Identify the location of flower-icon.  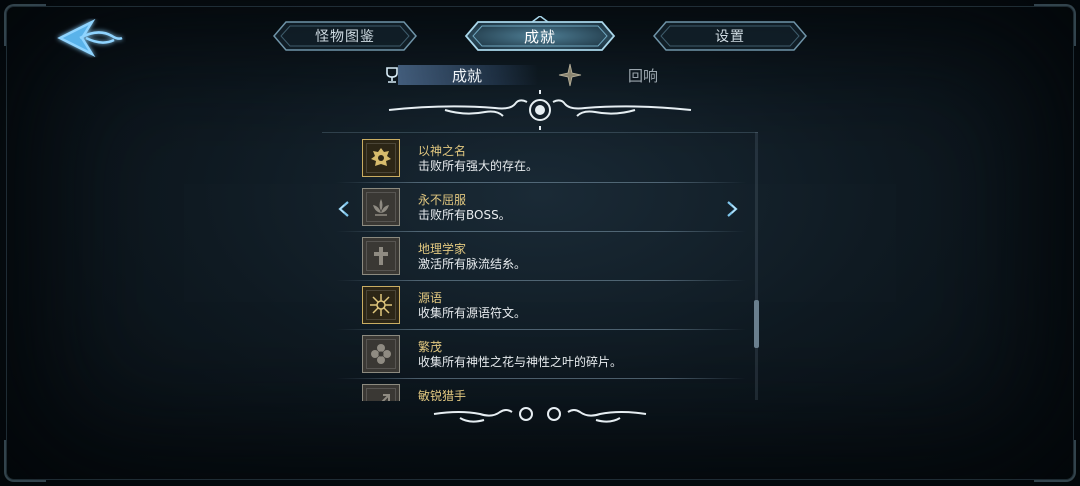
(381, 354).